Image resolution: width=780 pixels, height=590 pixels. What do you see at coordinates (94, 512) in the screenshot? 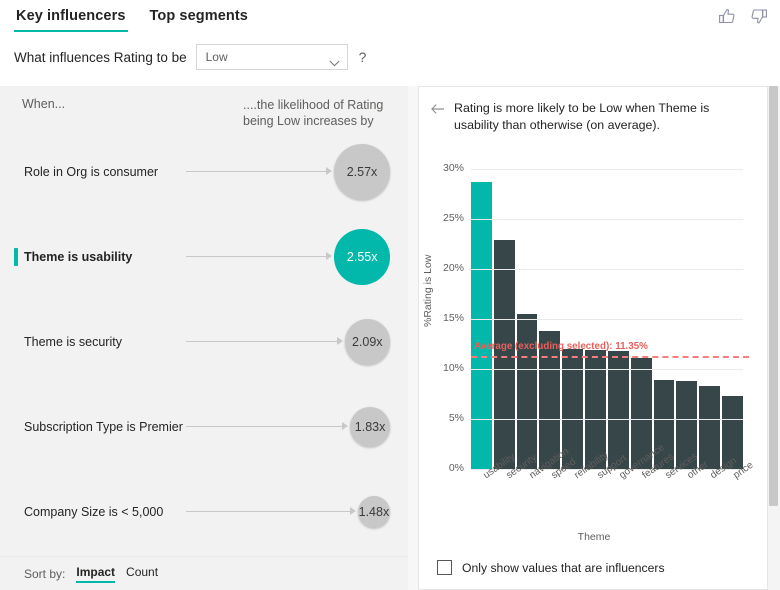
I see `influencer-label: Company Size is < 5,000` at bounding box center [94, 512].